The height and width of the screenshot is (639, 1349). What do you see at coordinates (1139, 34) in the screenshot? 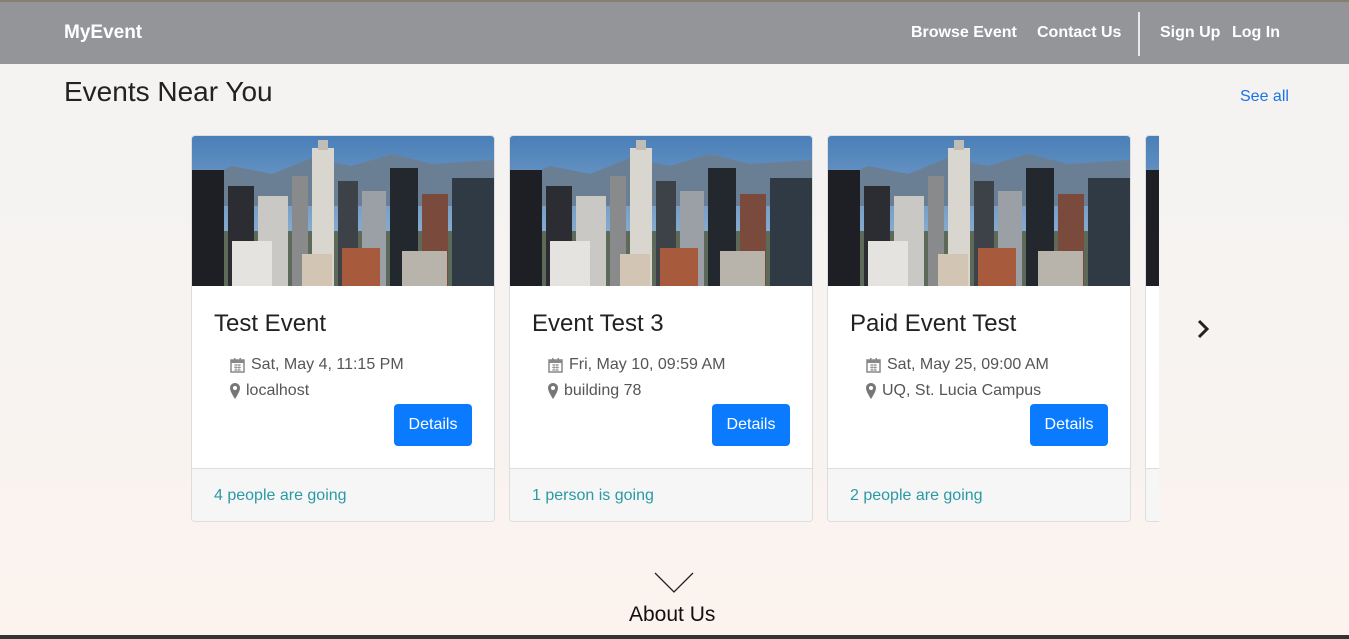
I see `nav-divider` at bounding box center [1139, 34].